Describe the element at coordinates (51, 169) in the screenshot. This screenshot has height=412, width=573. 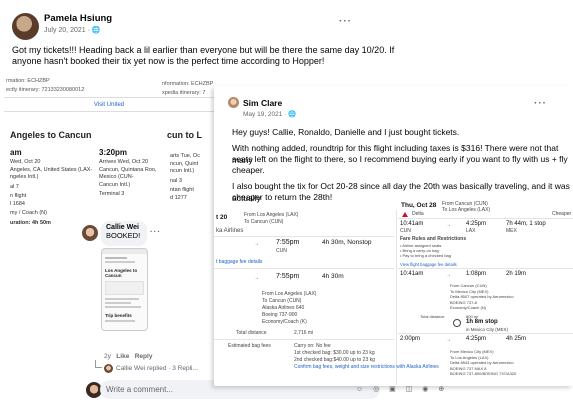
I see `depart-city: Angeles, CA, United States (LAX-` at that location.